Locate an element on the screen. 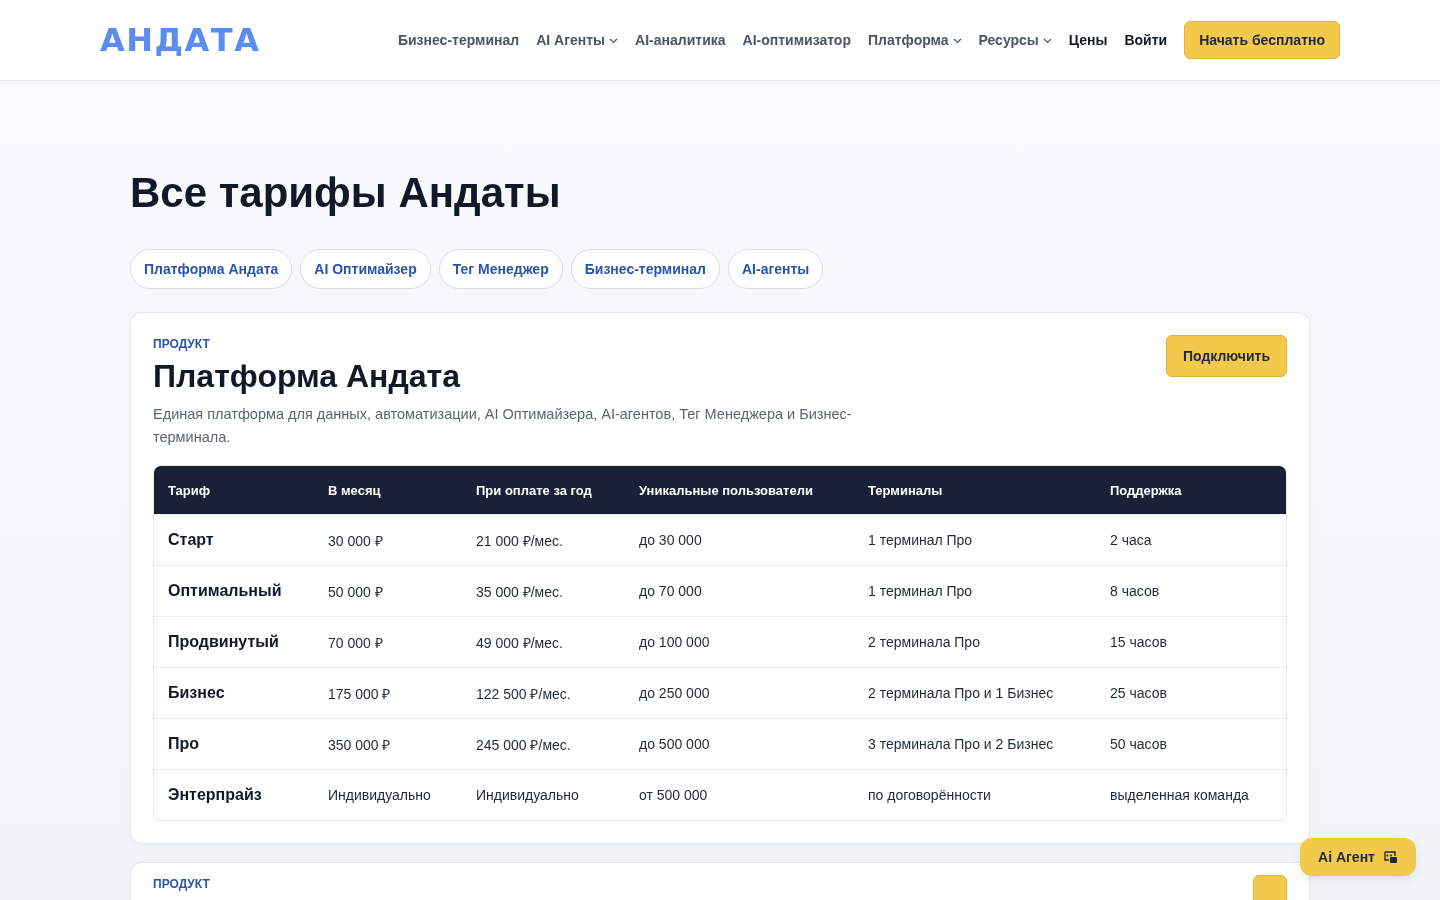 This screenshot has width=1440, height=900. table-cell-text: 30 000 ₽ is located at coordinates (356, 540).